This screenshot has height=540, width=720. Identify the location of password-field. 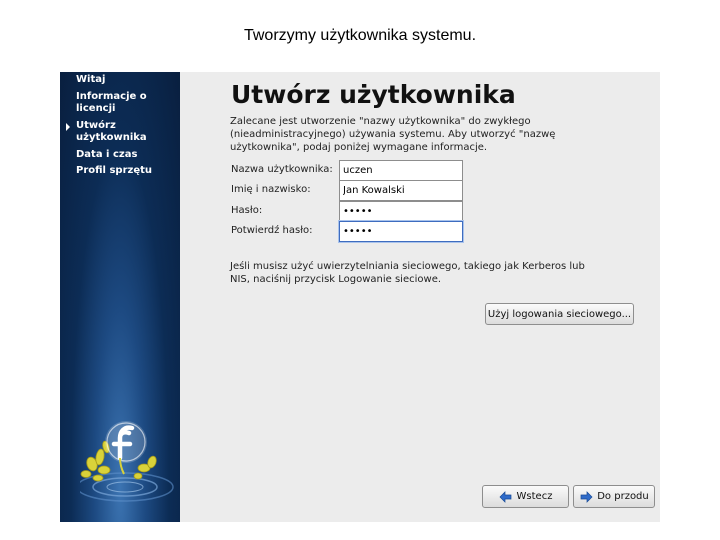
(401, 211).